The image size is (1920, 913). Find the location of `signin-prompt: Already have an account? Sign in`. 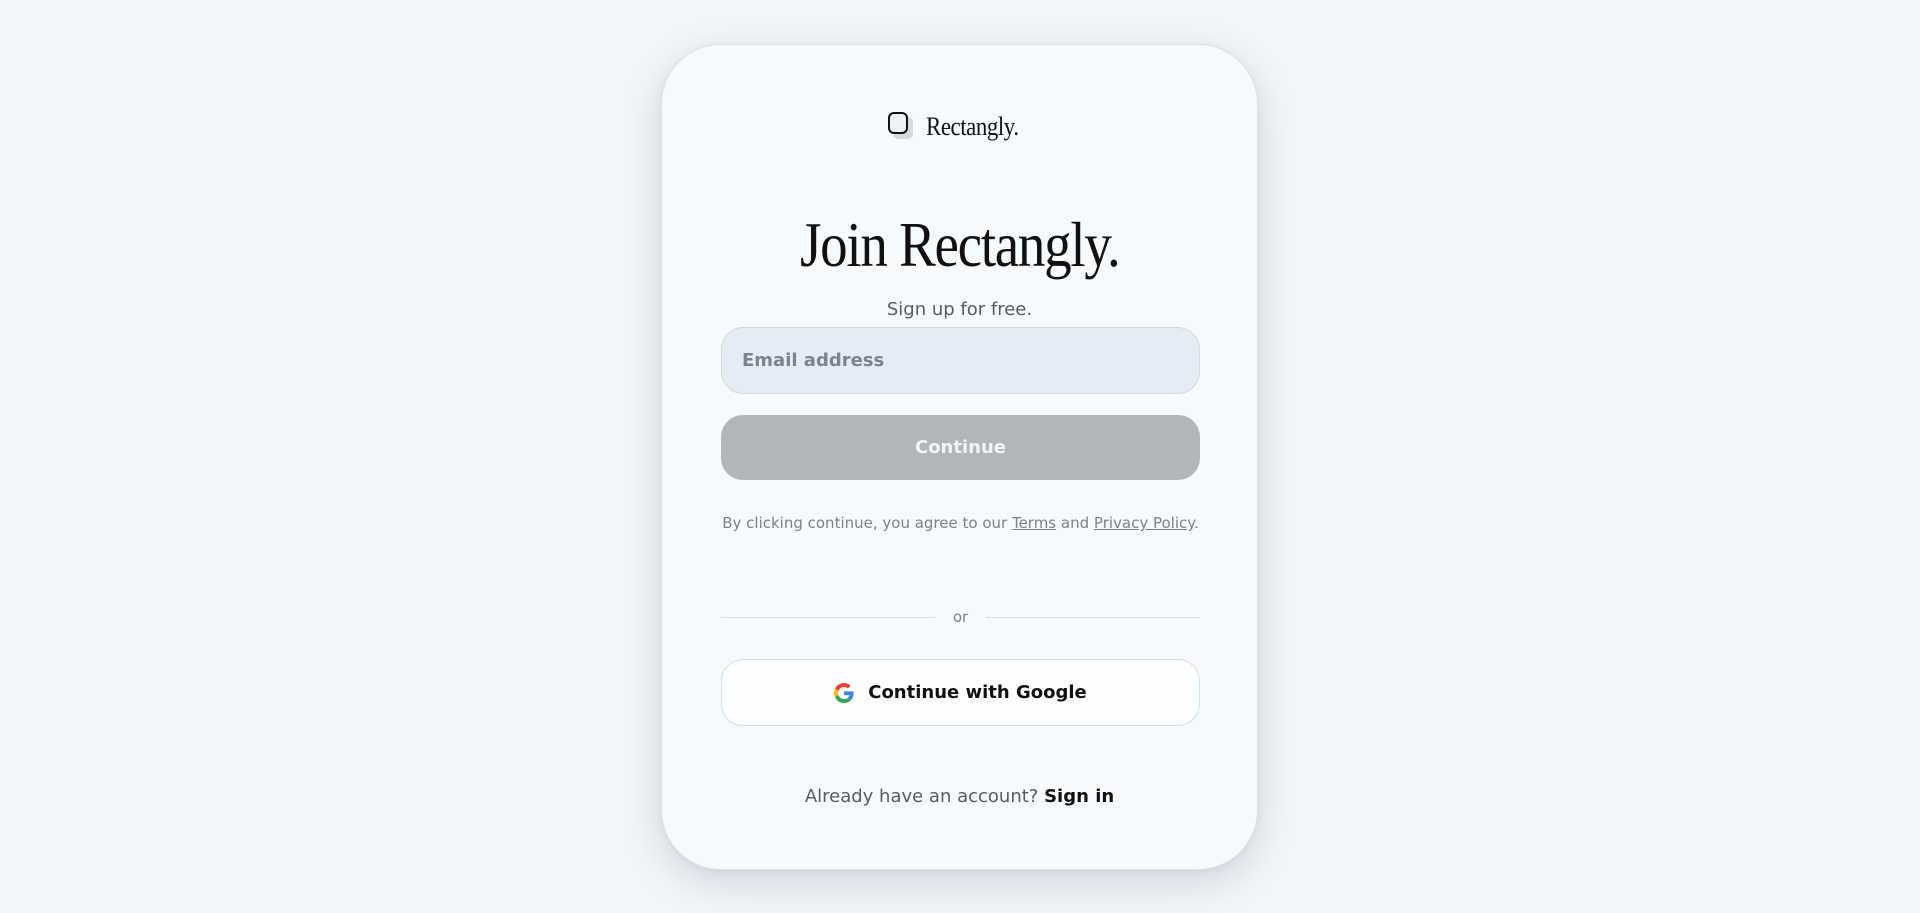

signin-prompt: Already have an account? Sign in is located at coordinates (959, 796).